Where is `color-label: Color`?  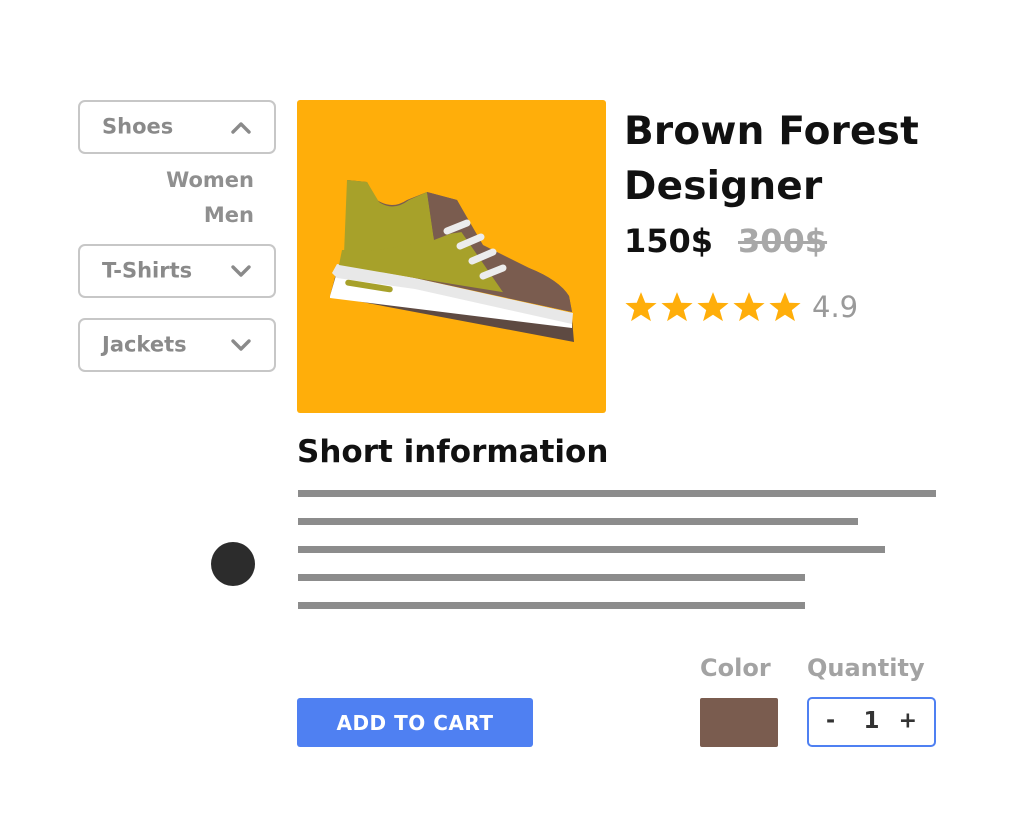
color-label: Color is located at coordinates (735, 668).